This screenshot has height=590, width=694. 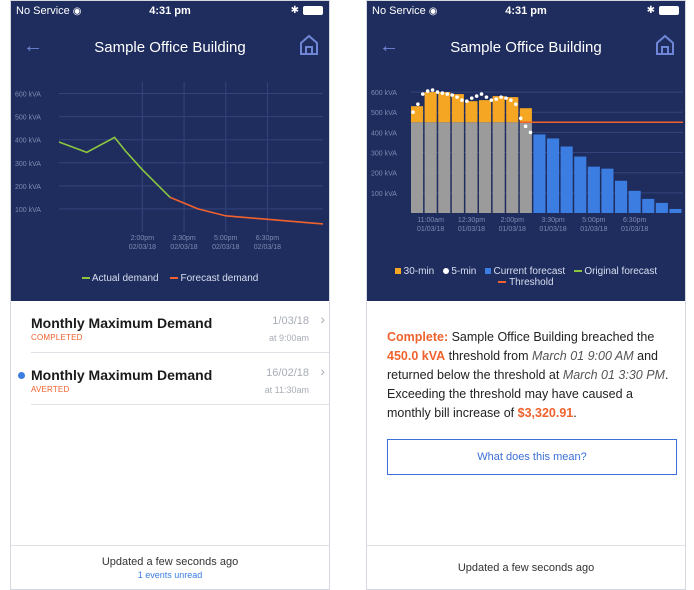 I want to click on event-status: COMPLETED, so click(x=57, y=337).